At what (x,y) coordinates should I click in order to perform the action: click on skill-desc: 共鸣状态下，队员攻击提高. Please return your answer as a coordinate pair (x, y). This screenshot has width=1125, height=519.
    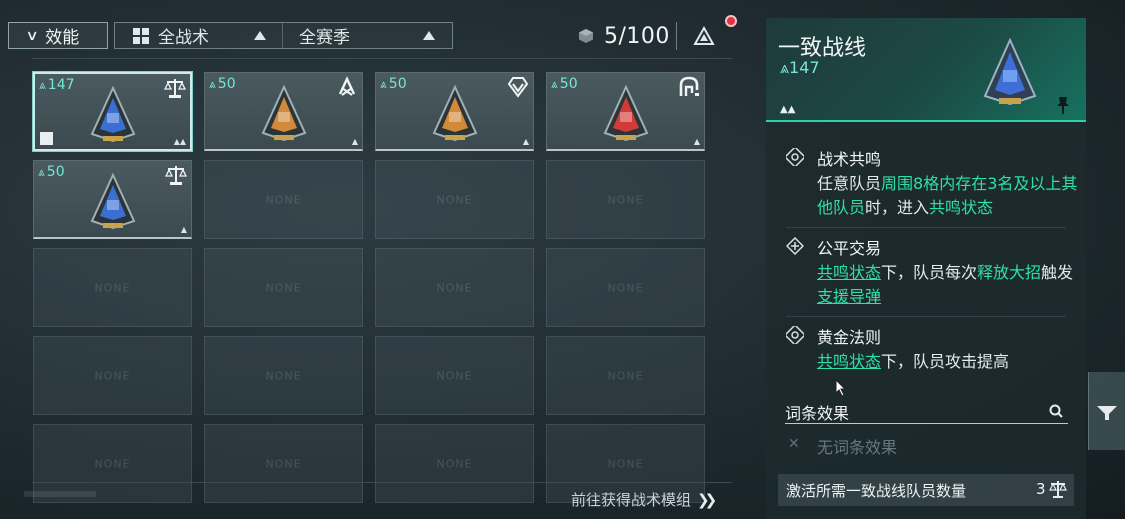
    Looking at the image, I should click on (913, 361).